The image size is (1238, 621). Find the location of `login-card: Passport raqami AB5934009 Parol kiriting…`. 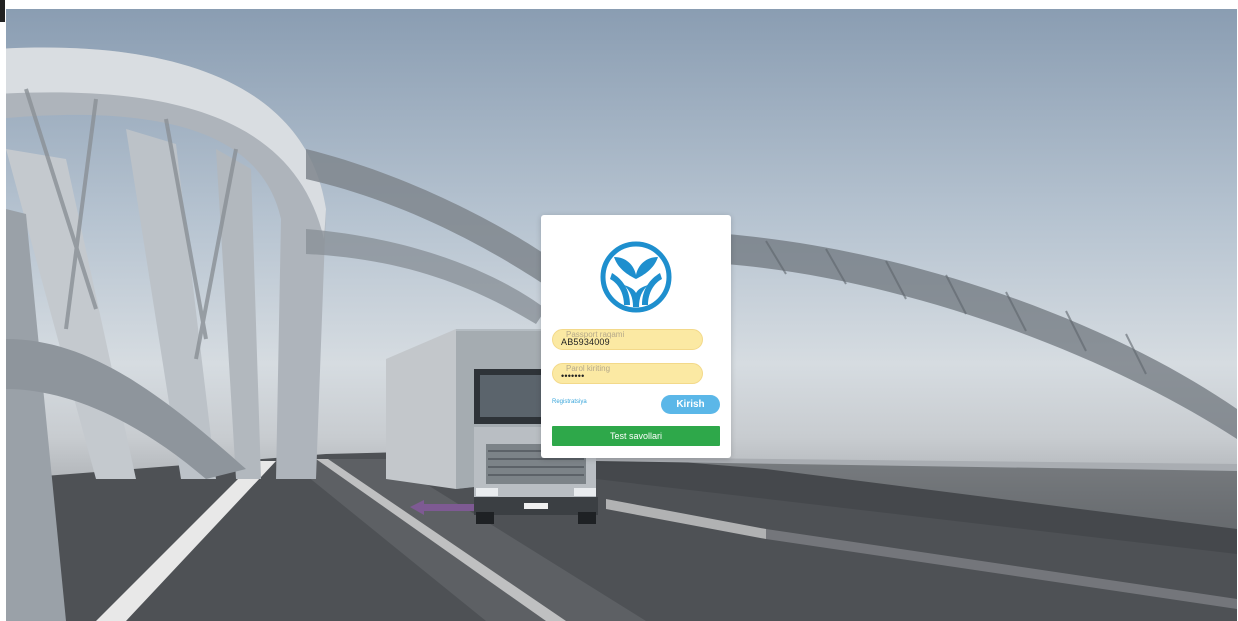

login-card: Passport raqami AB5934009 Parol kiriting… is located at coordinates (636, 336).